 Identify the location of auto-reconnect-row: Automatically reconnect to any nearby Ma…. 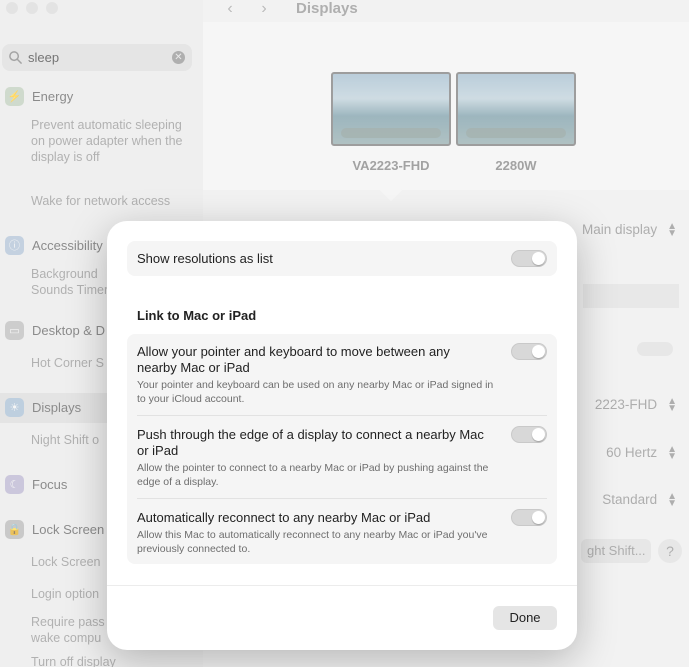
(342, 533).